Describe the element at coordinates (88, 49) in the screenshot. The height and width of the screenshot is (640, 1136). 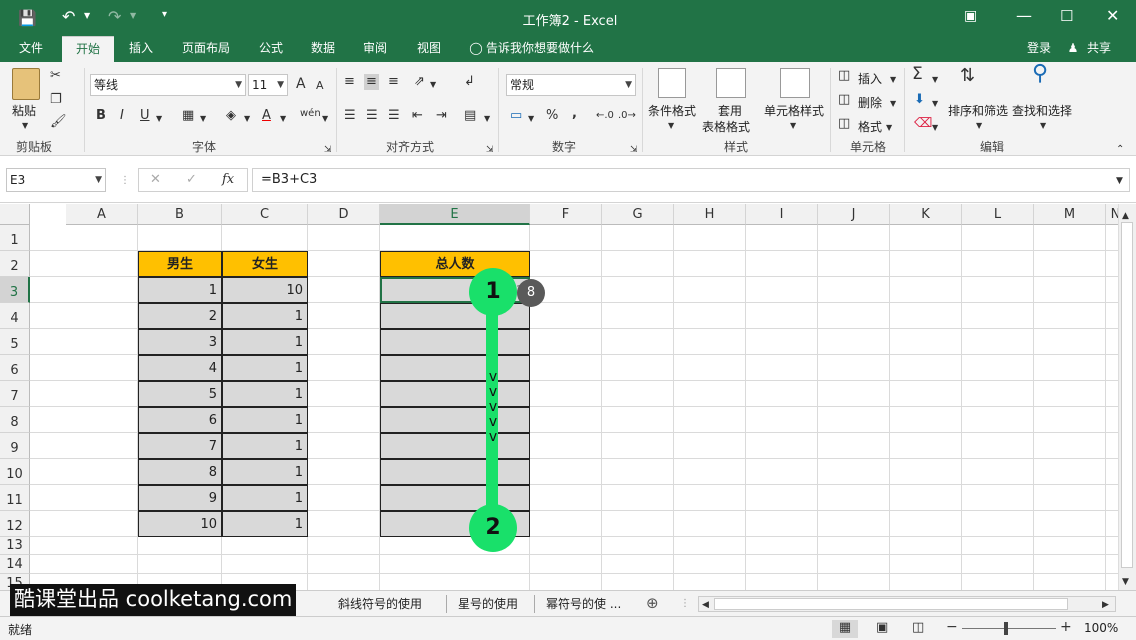
I see `tab-home: 开始` at that location.